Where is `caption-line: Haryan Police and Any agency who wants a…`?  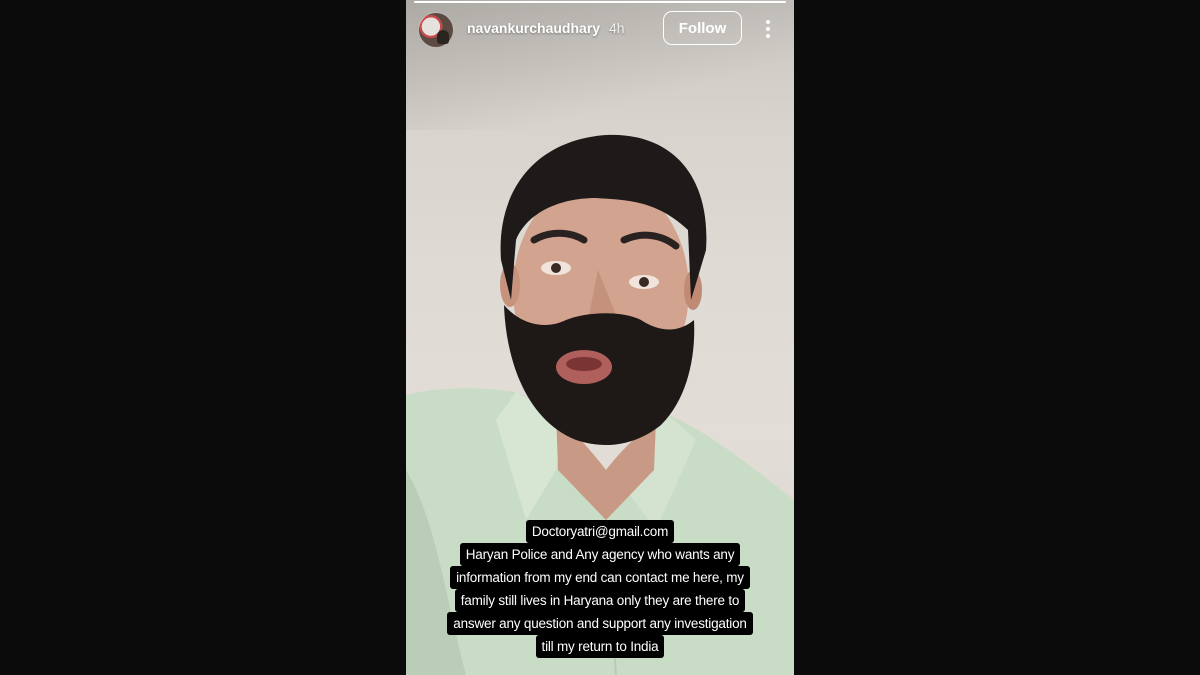
caption-line: Haryan Police and Any agency who wants a… is located at coordinates (600, 554).